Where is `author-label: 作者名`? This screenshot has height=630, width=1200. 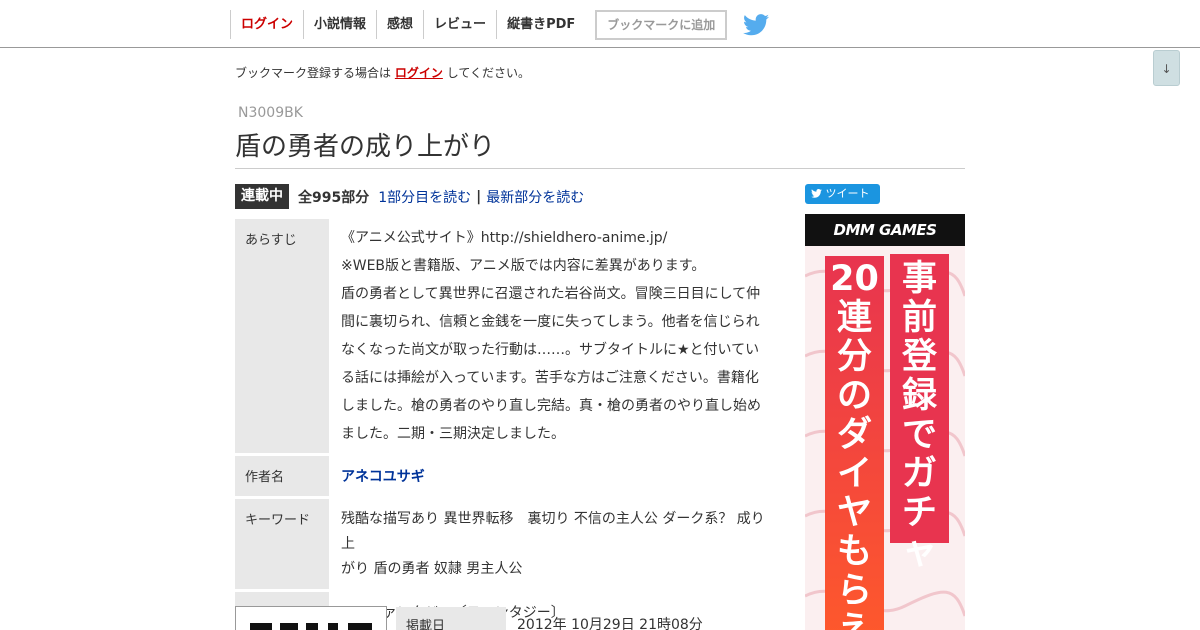 author-label: 作者名 is located at coordinates (282, 476).